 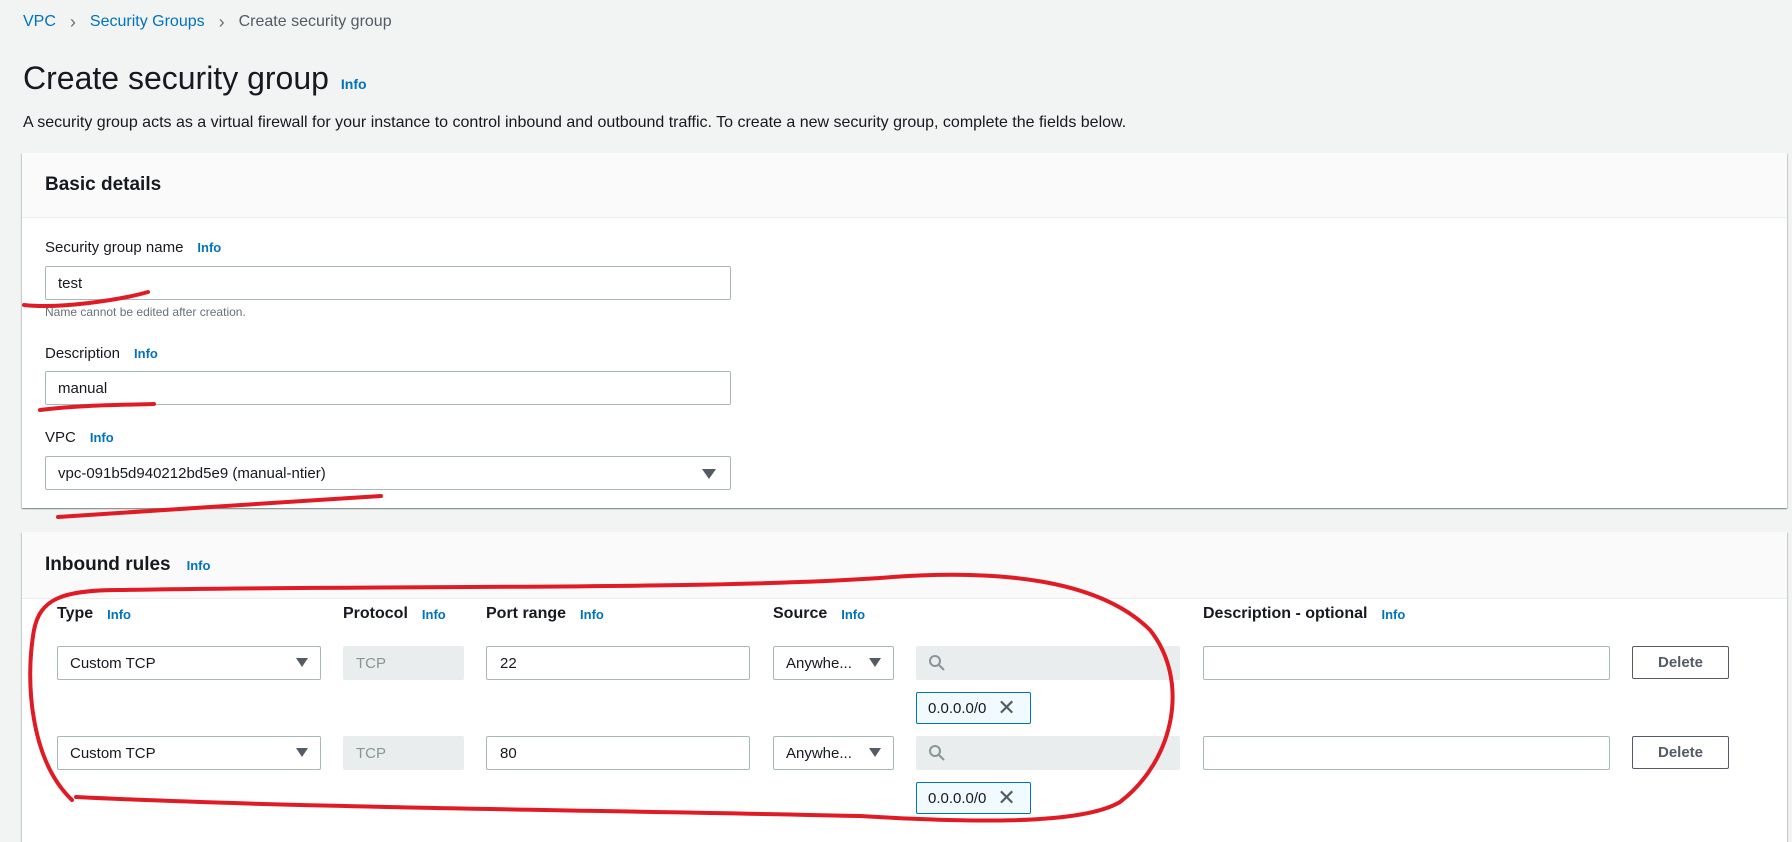 I want to click on description-label-text: Description, so click(x=83, y=353).